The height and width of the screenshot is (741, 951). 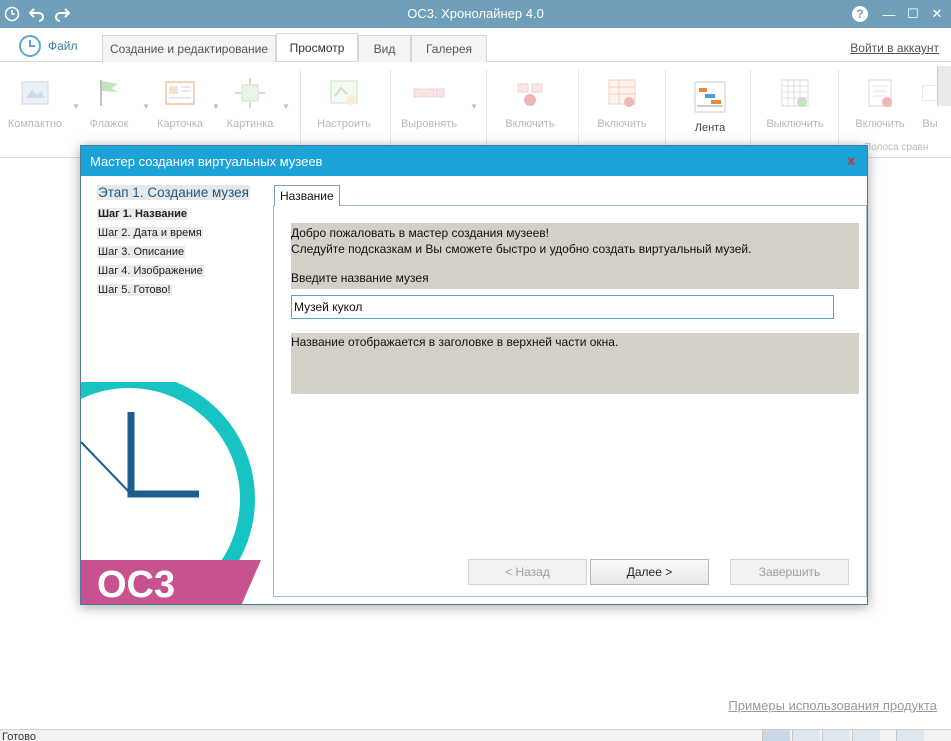 I want to click on ribbon-label: Выключить, so click(x=795, y=124).